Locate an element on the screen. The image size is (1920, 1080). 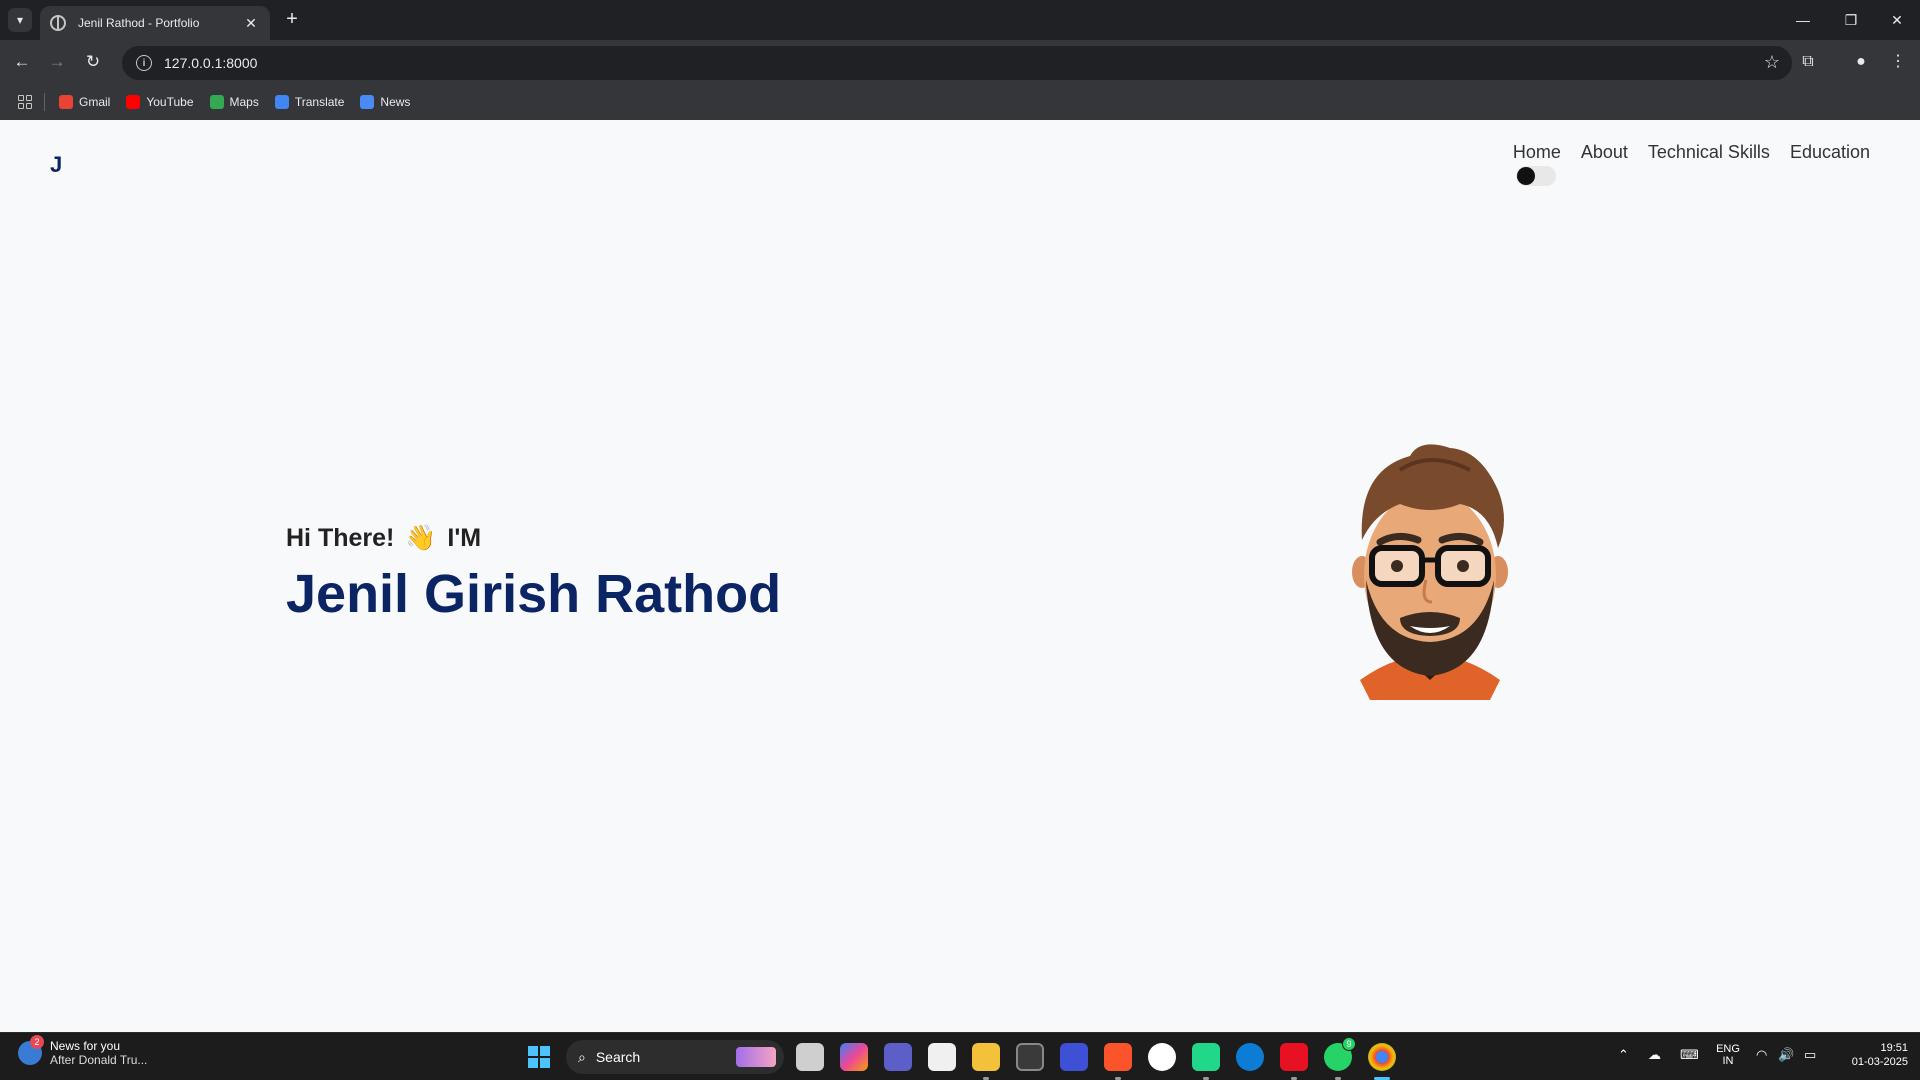
maps-icon is located at coordinates (216, 102).